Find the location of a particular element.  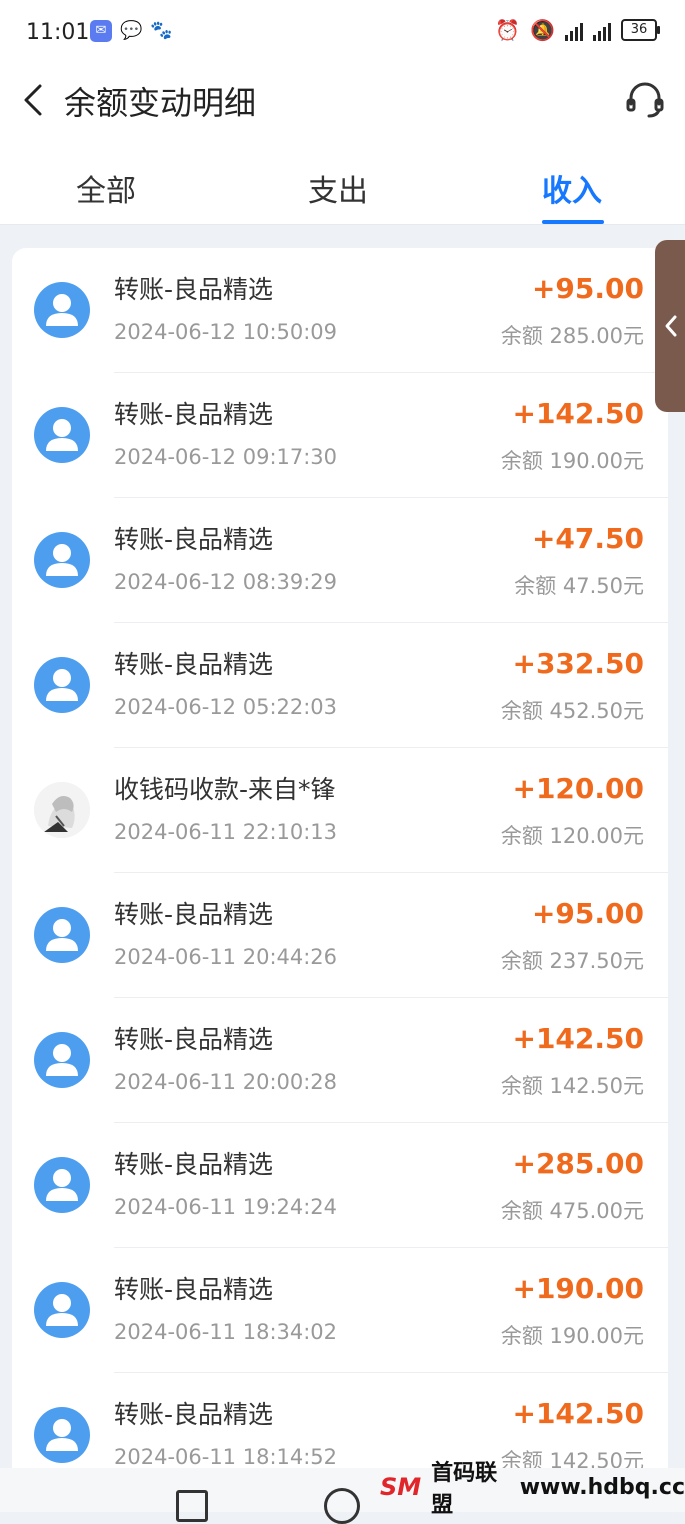

transaction-balance: 余额 285.00元 is located at coordinates (572, 336).